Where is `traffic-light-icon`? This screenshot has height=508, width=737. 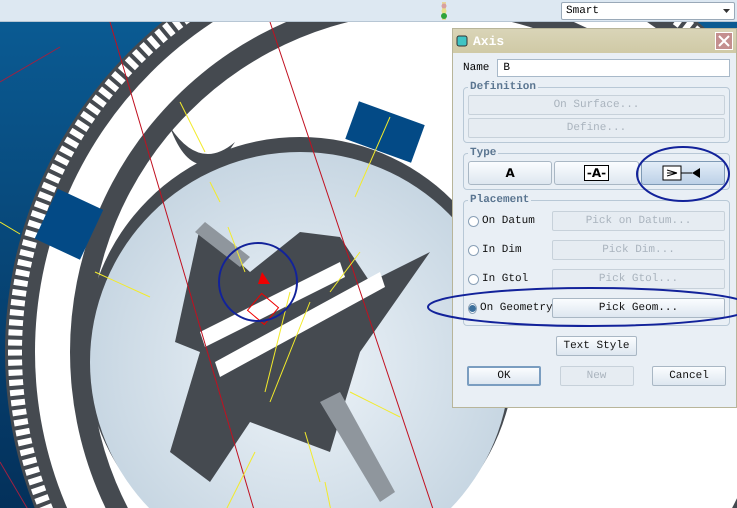
traffic-light-icon is located at coordinates (444, 11).